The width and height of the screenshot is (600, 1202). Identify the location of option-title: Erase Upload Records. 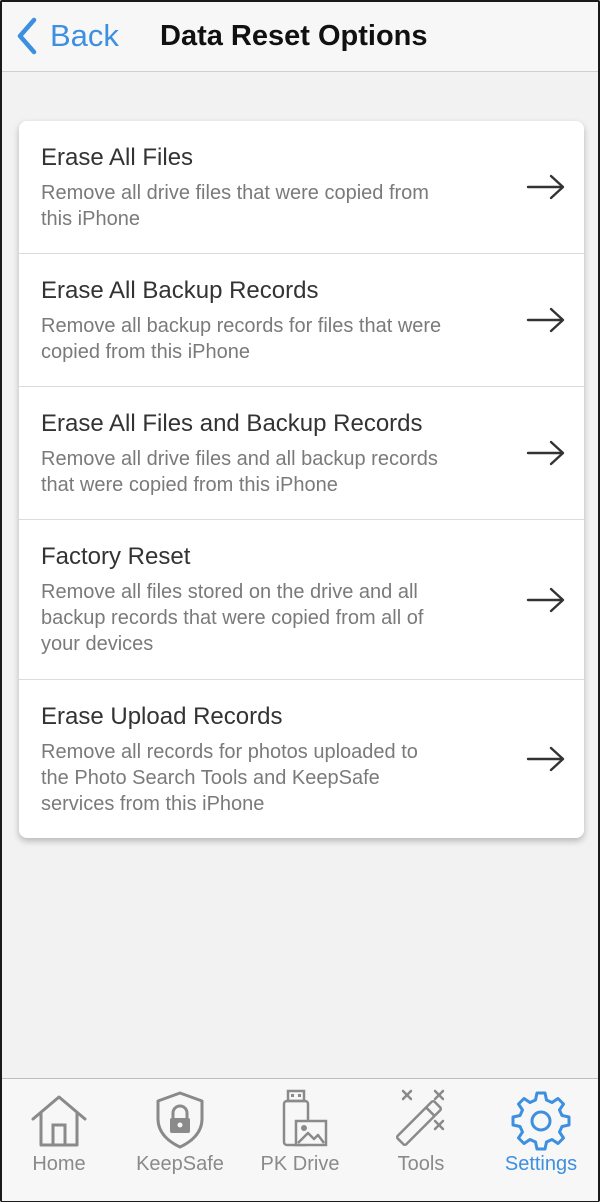
(162, 716).